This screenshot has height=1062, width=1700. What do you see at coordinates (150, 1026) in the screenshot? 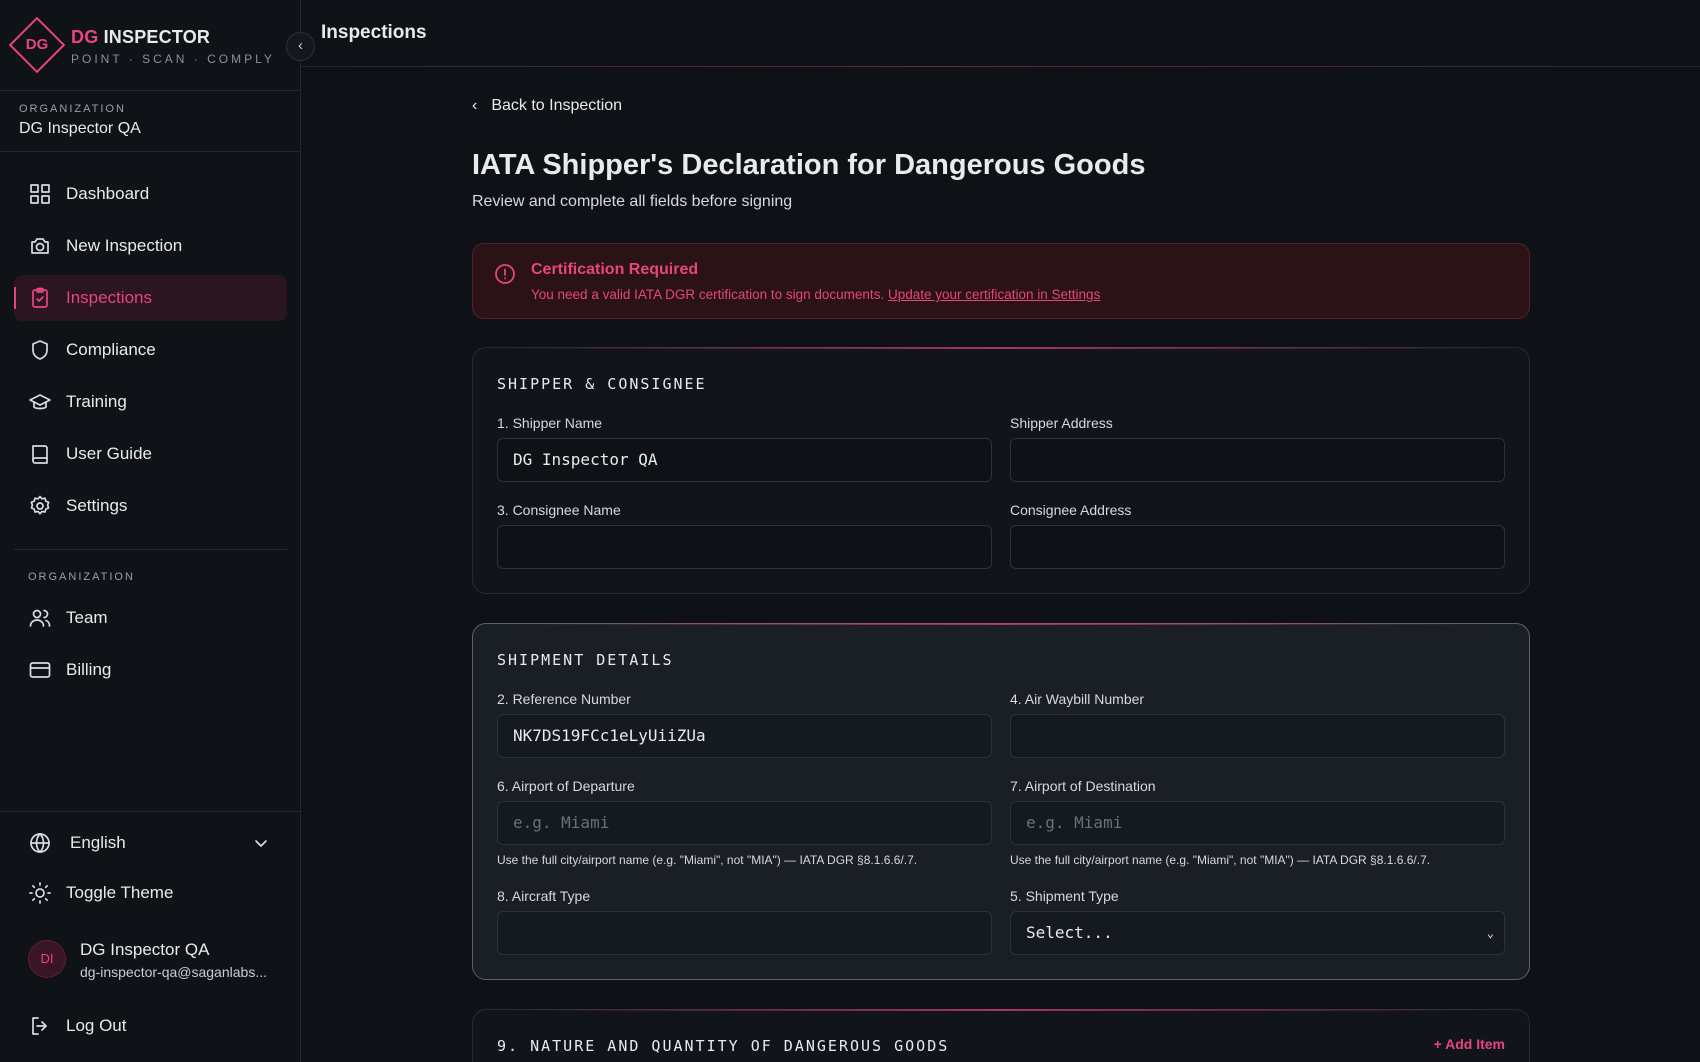
I see `logout-button: Log Out` at bounding box center [150, 1026].